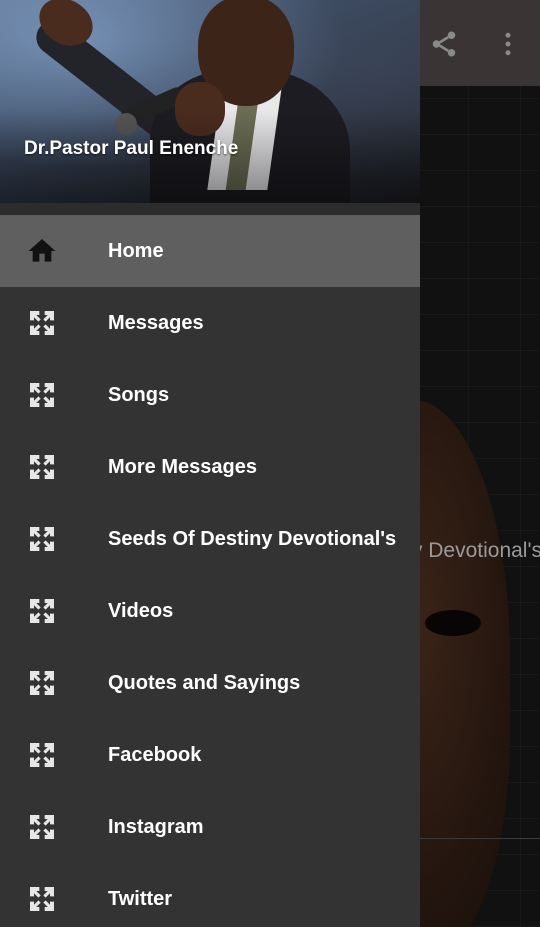  Describe the element at coordinates (140, 899) in the screenshot. I see `menu-item-label: Twitter` at that location.